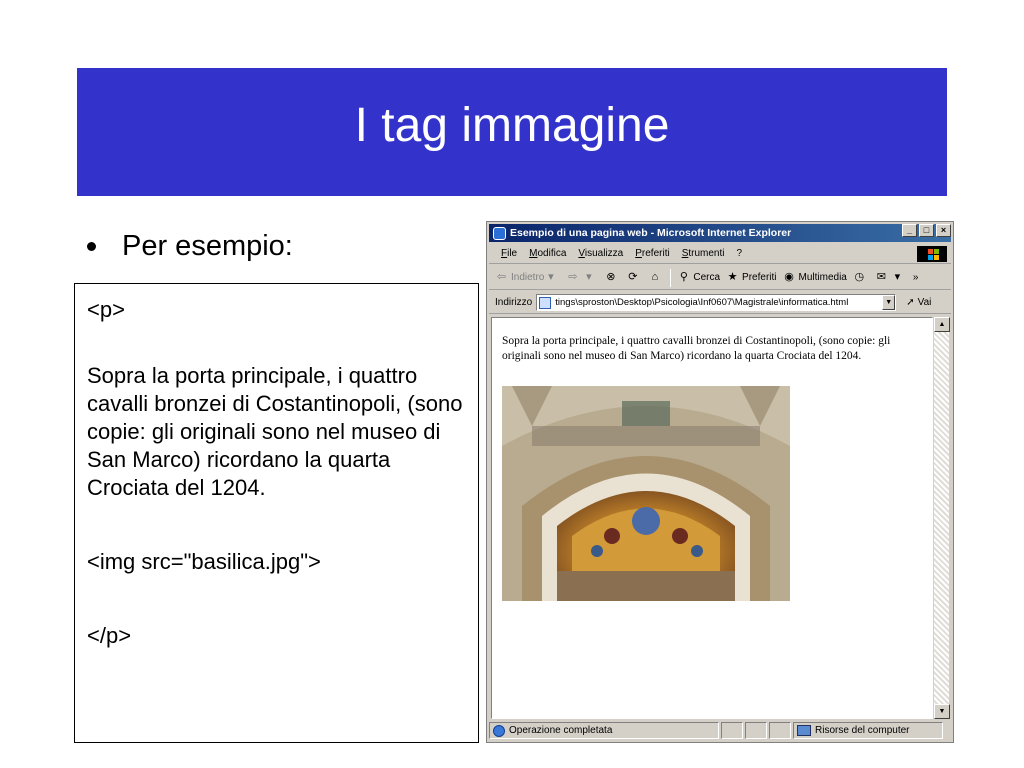 The width and height of the screenshot is (1024, 768). Describe the element at coordinates (891, 277) in the screenshot. I see `mail-button: ✉ ▾` at that location.